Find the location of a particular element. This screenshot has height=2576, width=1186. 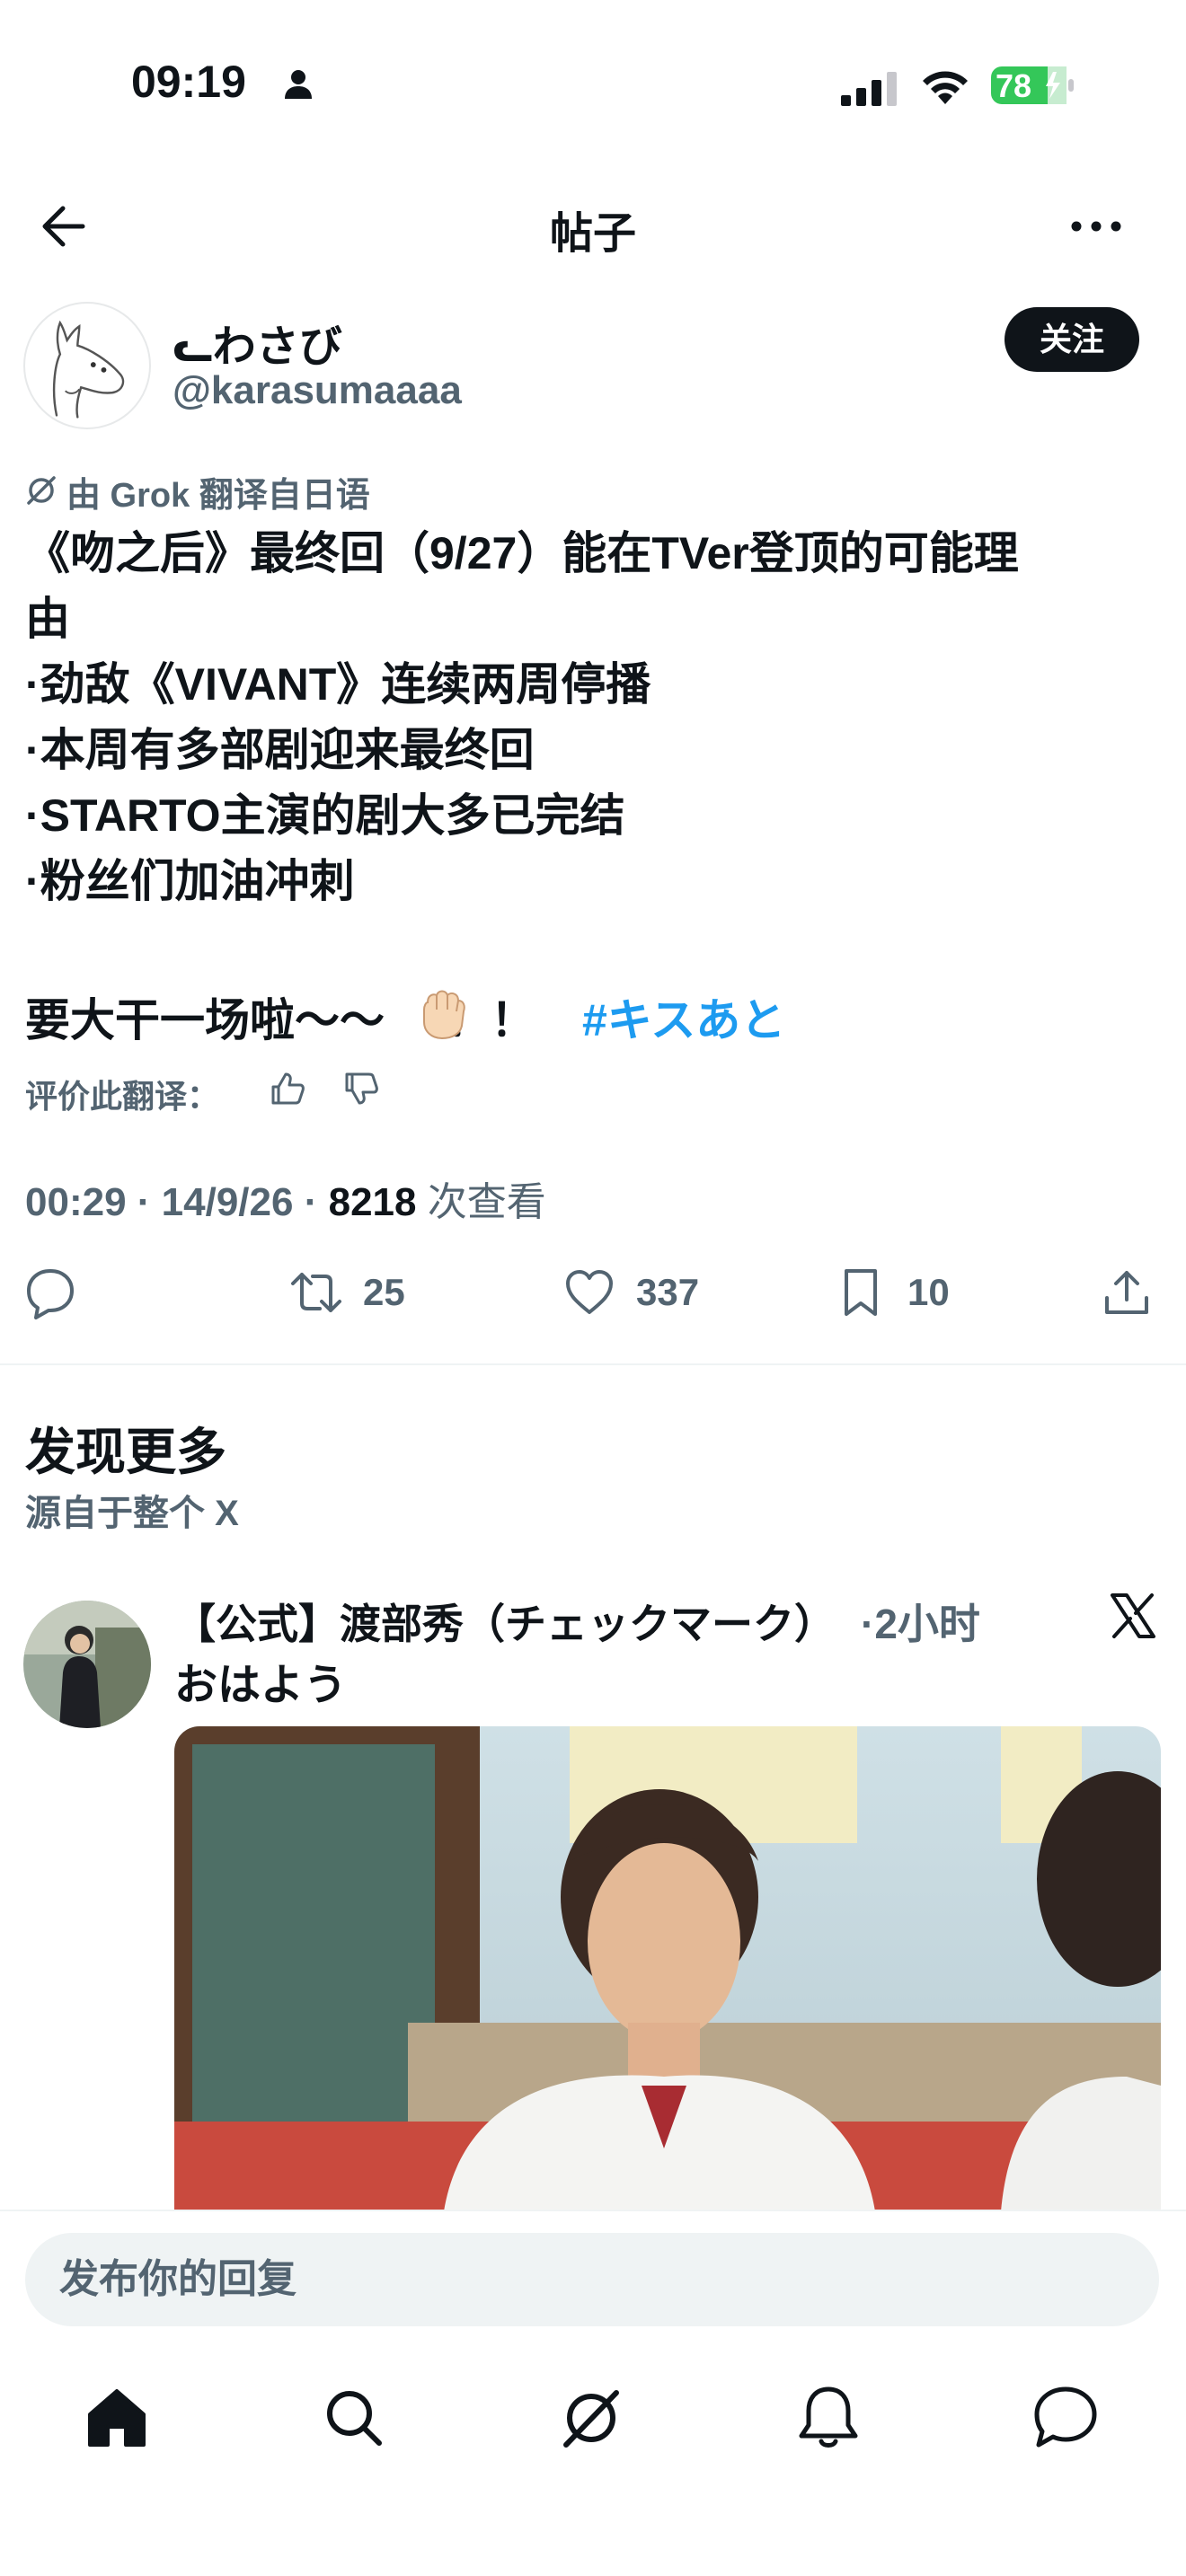

raised-fist-emoji-icon is located at coordinates (444, 1015).